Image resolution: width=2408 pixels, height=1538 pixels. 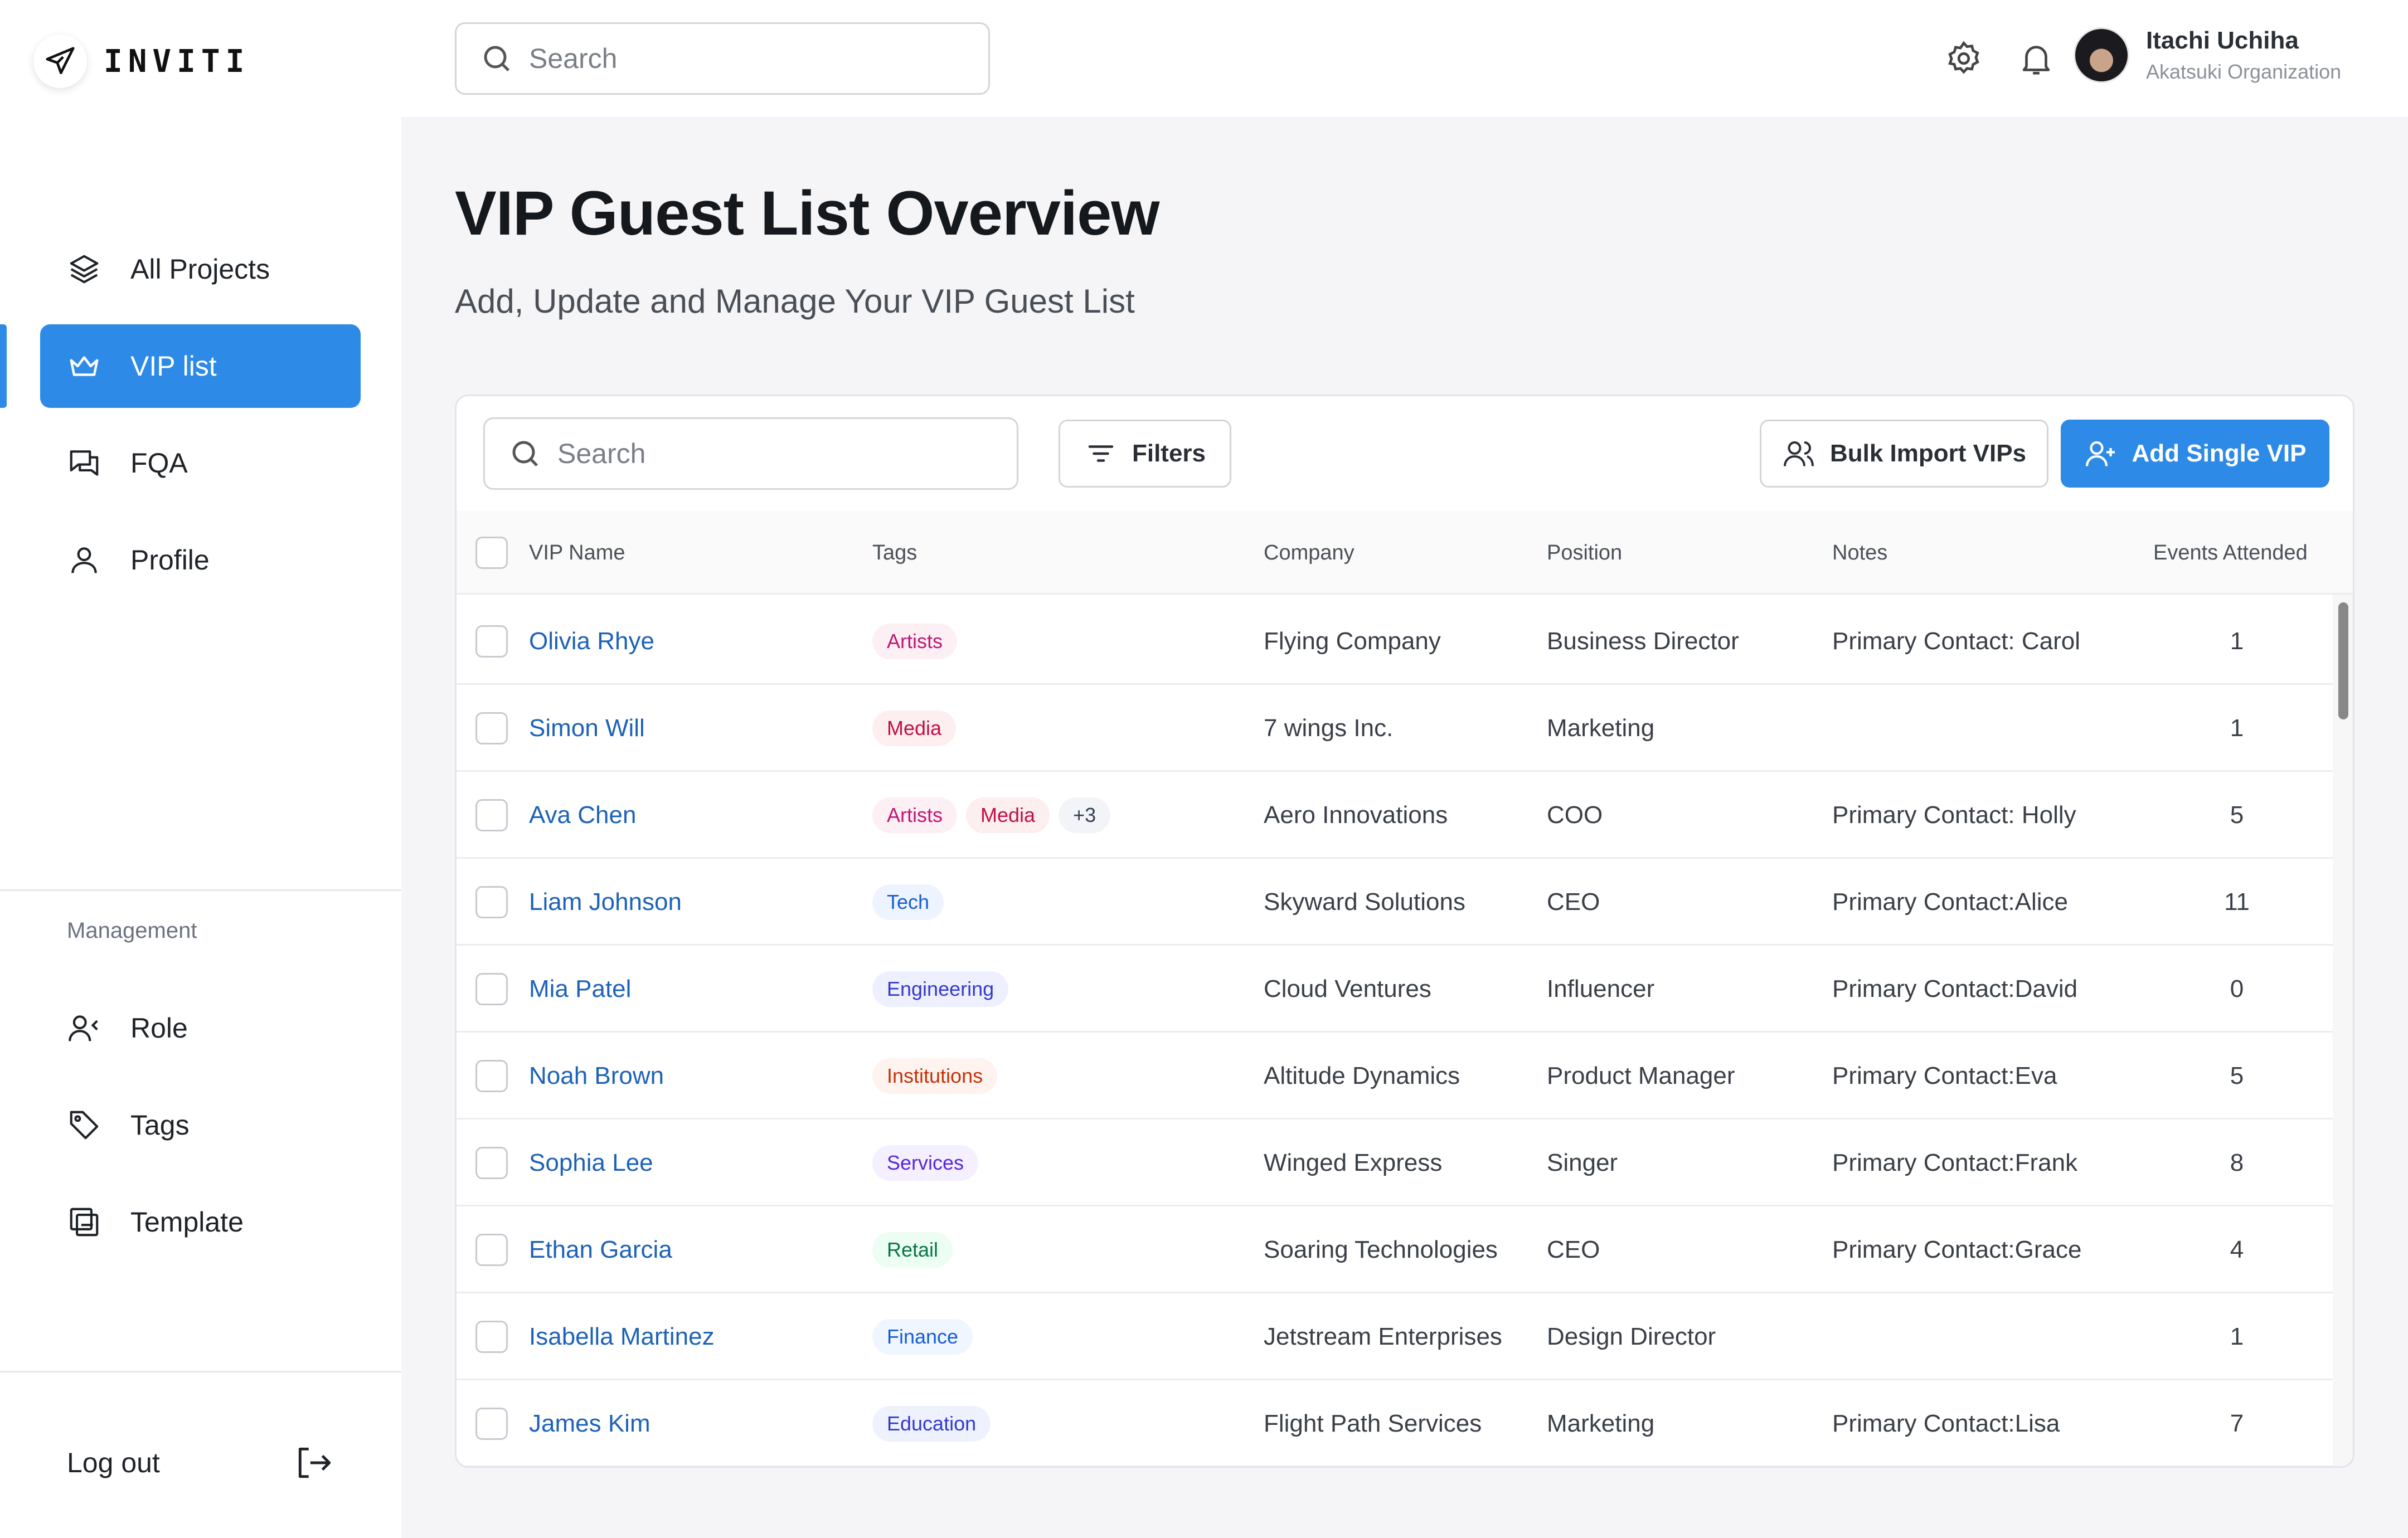 What do you see at coordinates (807, 213) in the screenshot?
I see `page-title: VIP Guest List Overview` at bounding box center [807, 213].